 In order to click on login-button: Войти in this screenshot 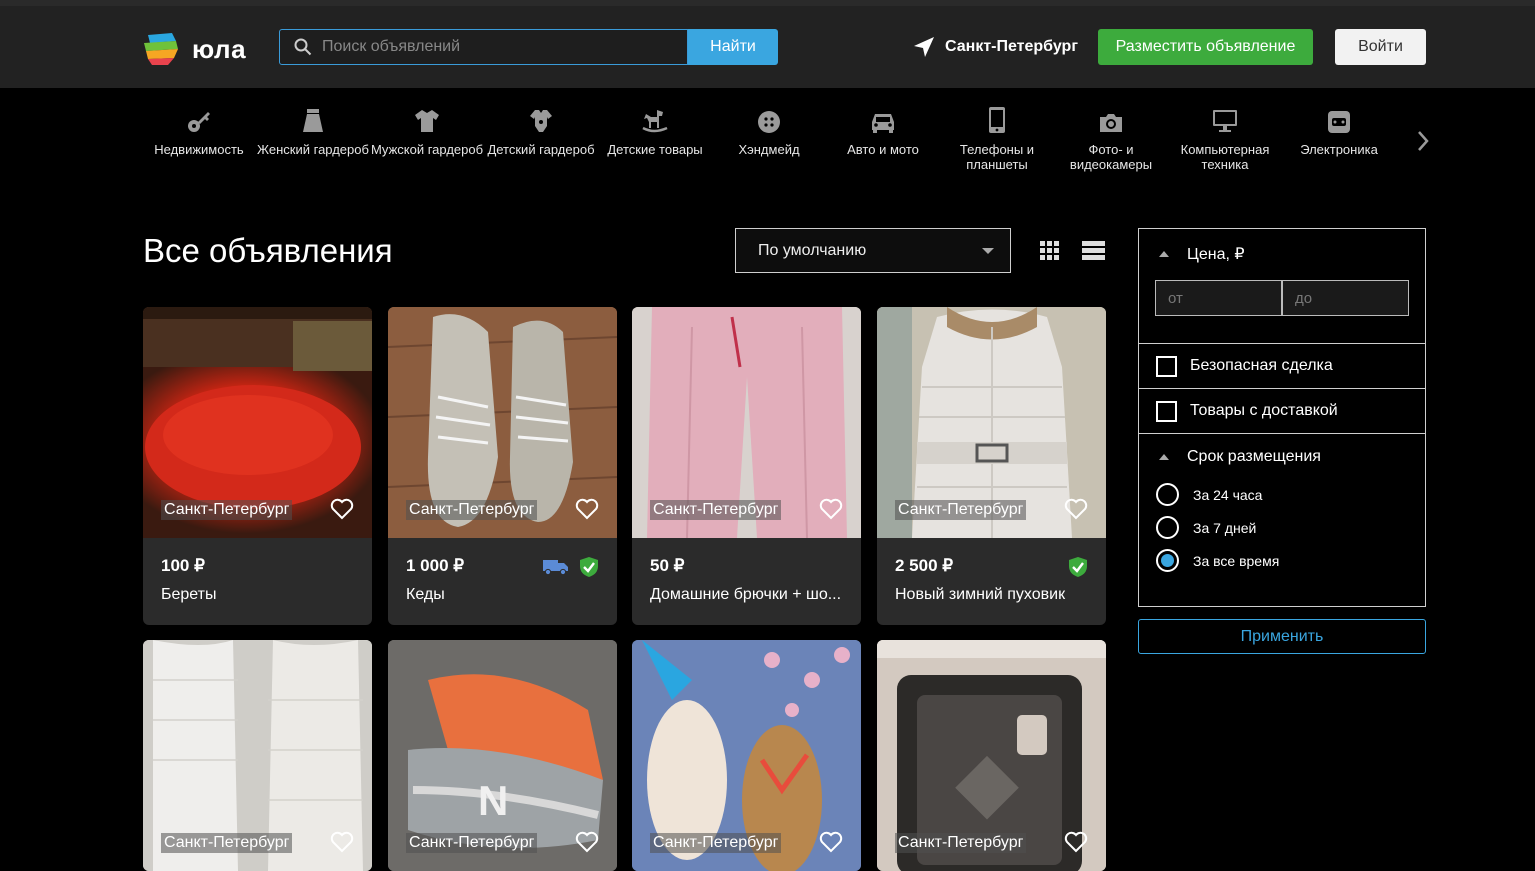, I will do `click(1380, 47)`.